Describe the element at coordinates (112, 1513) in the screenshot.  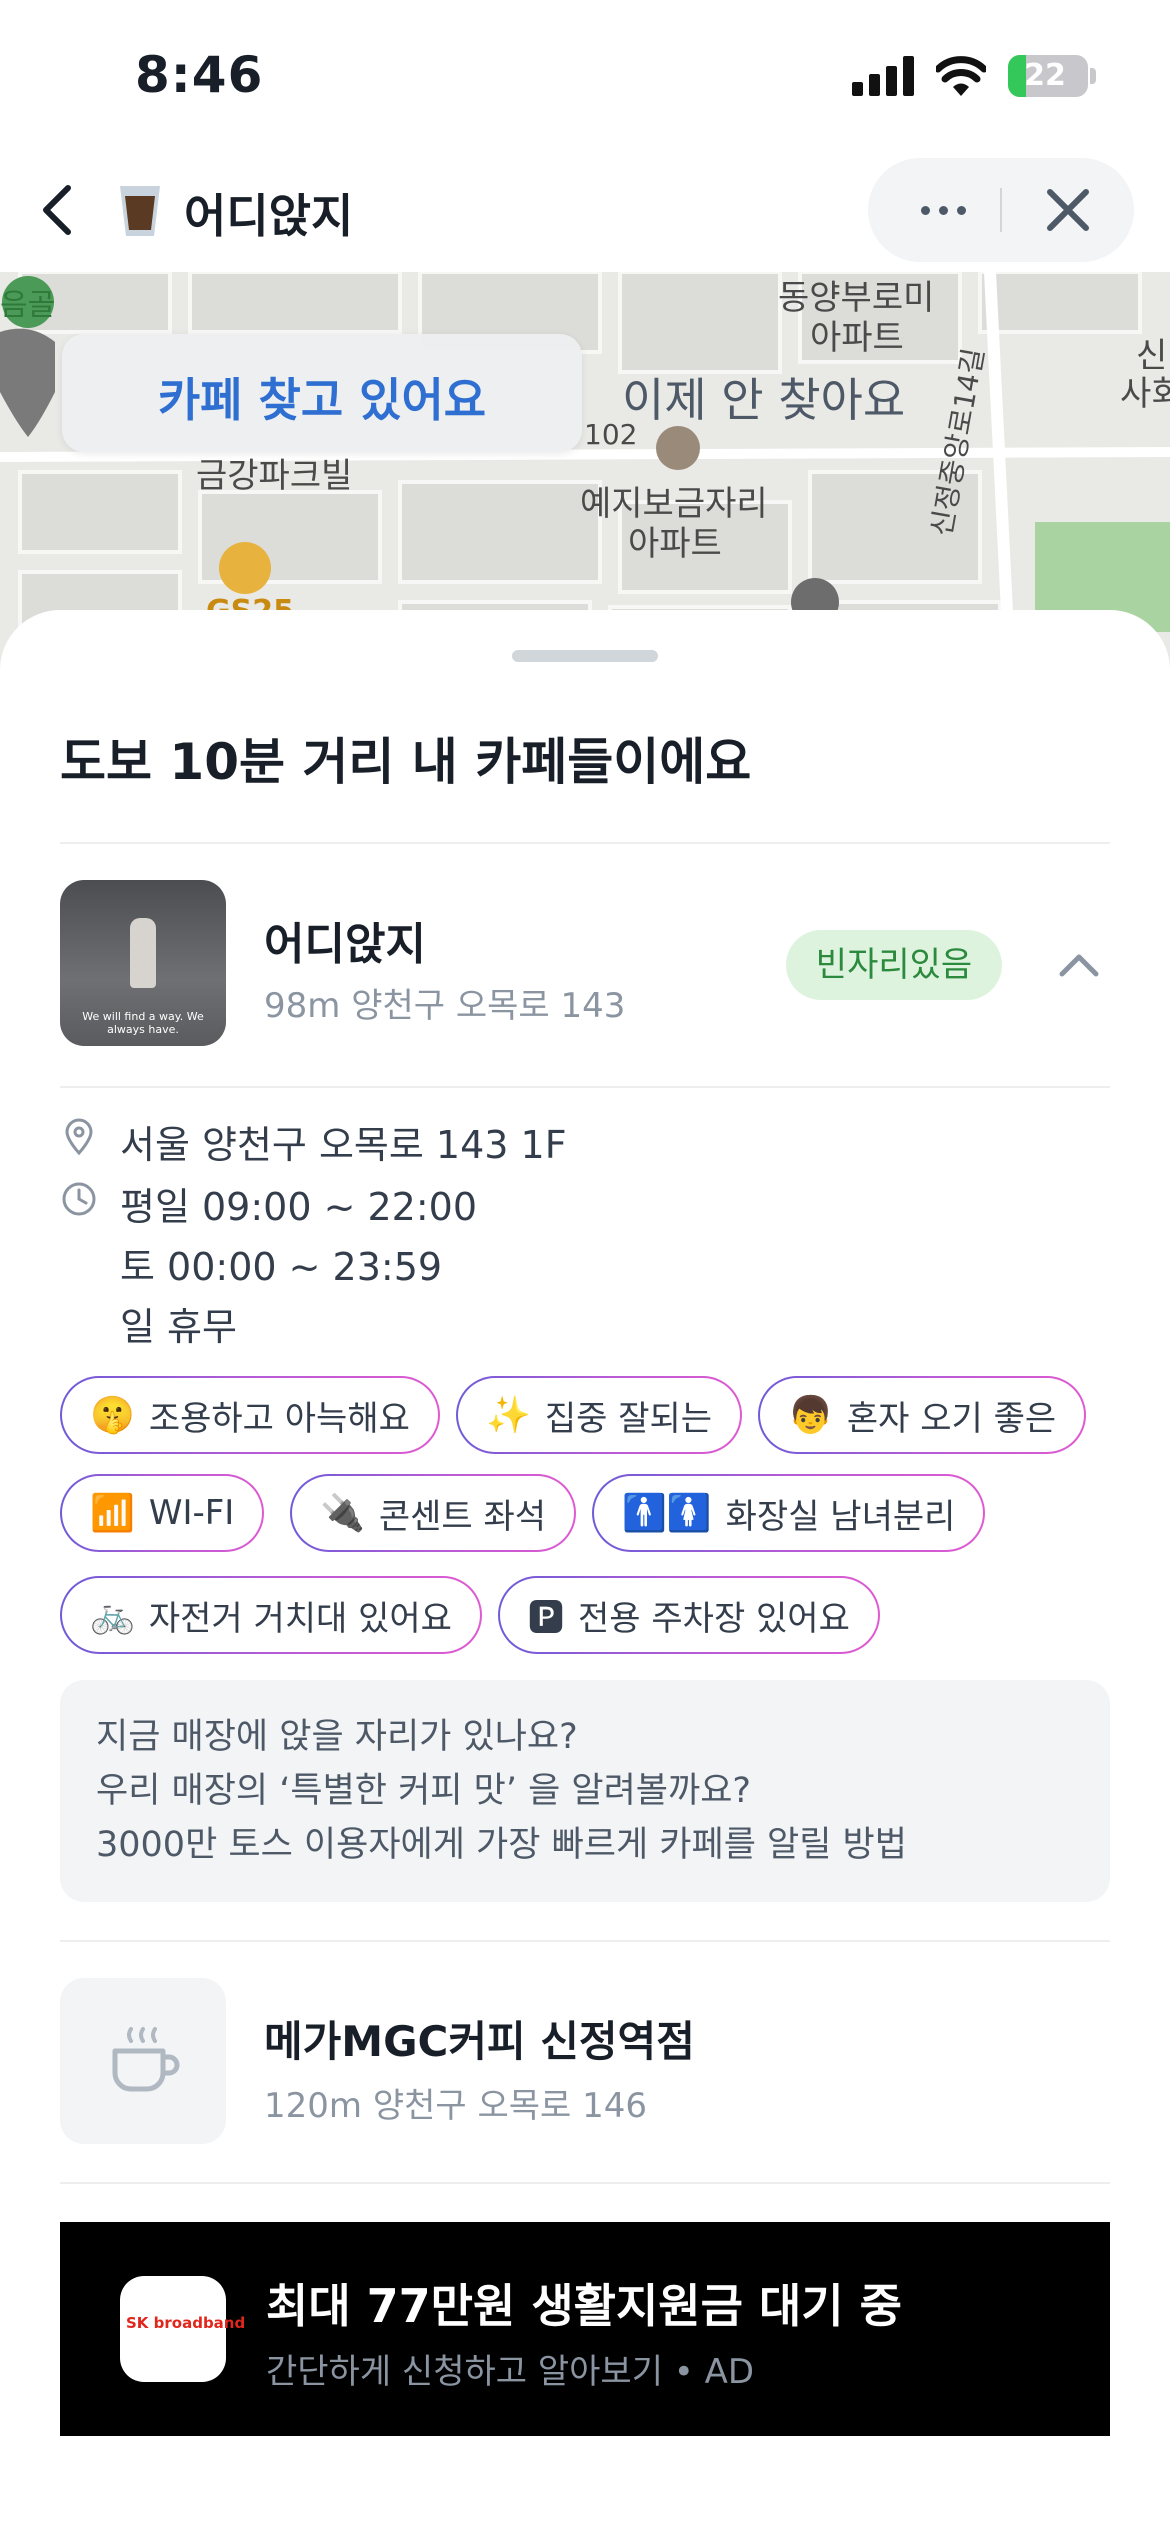
I see `signal-bars-icon: 📶` at that location.